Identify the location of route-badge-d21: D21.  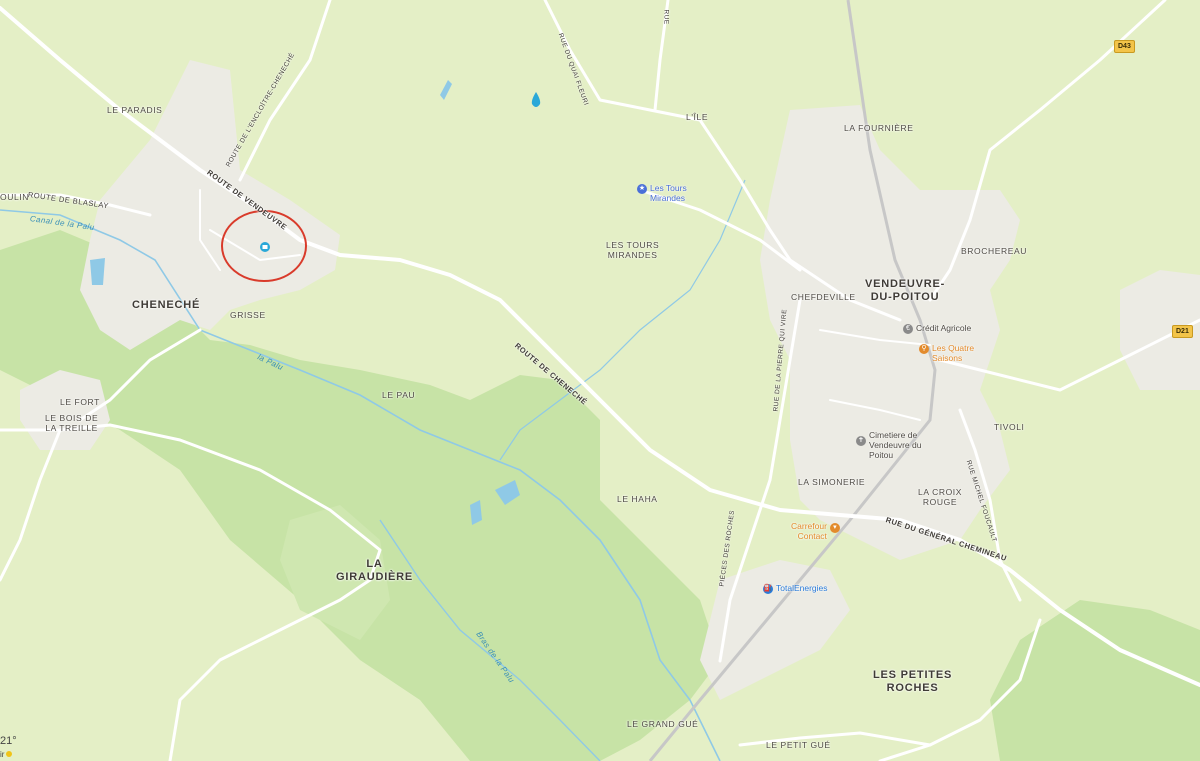
(1182, 331).